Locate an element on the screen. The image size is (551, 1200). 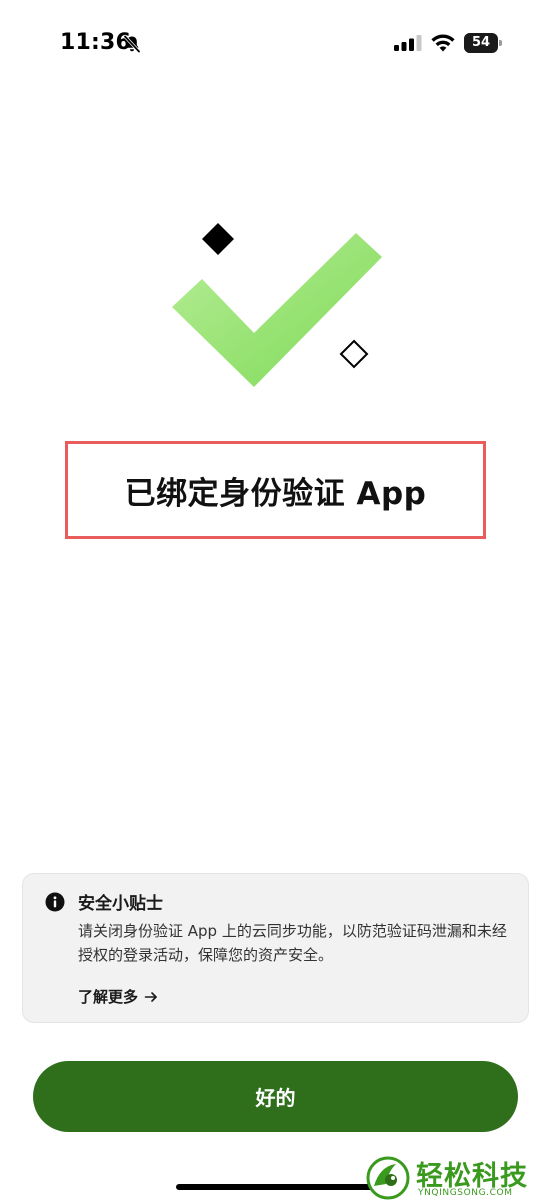
watermark-logo-icon is located at coordinates (388, 1178).